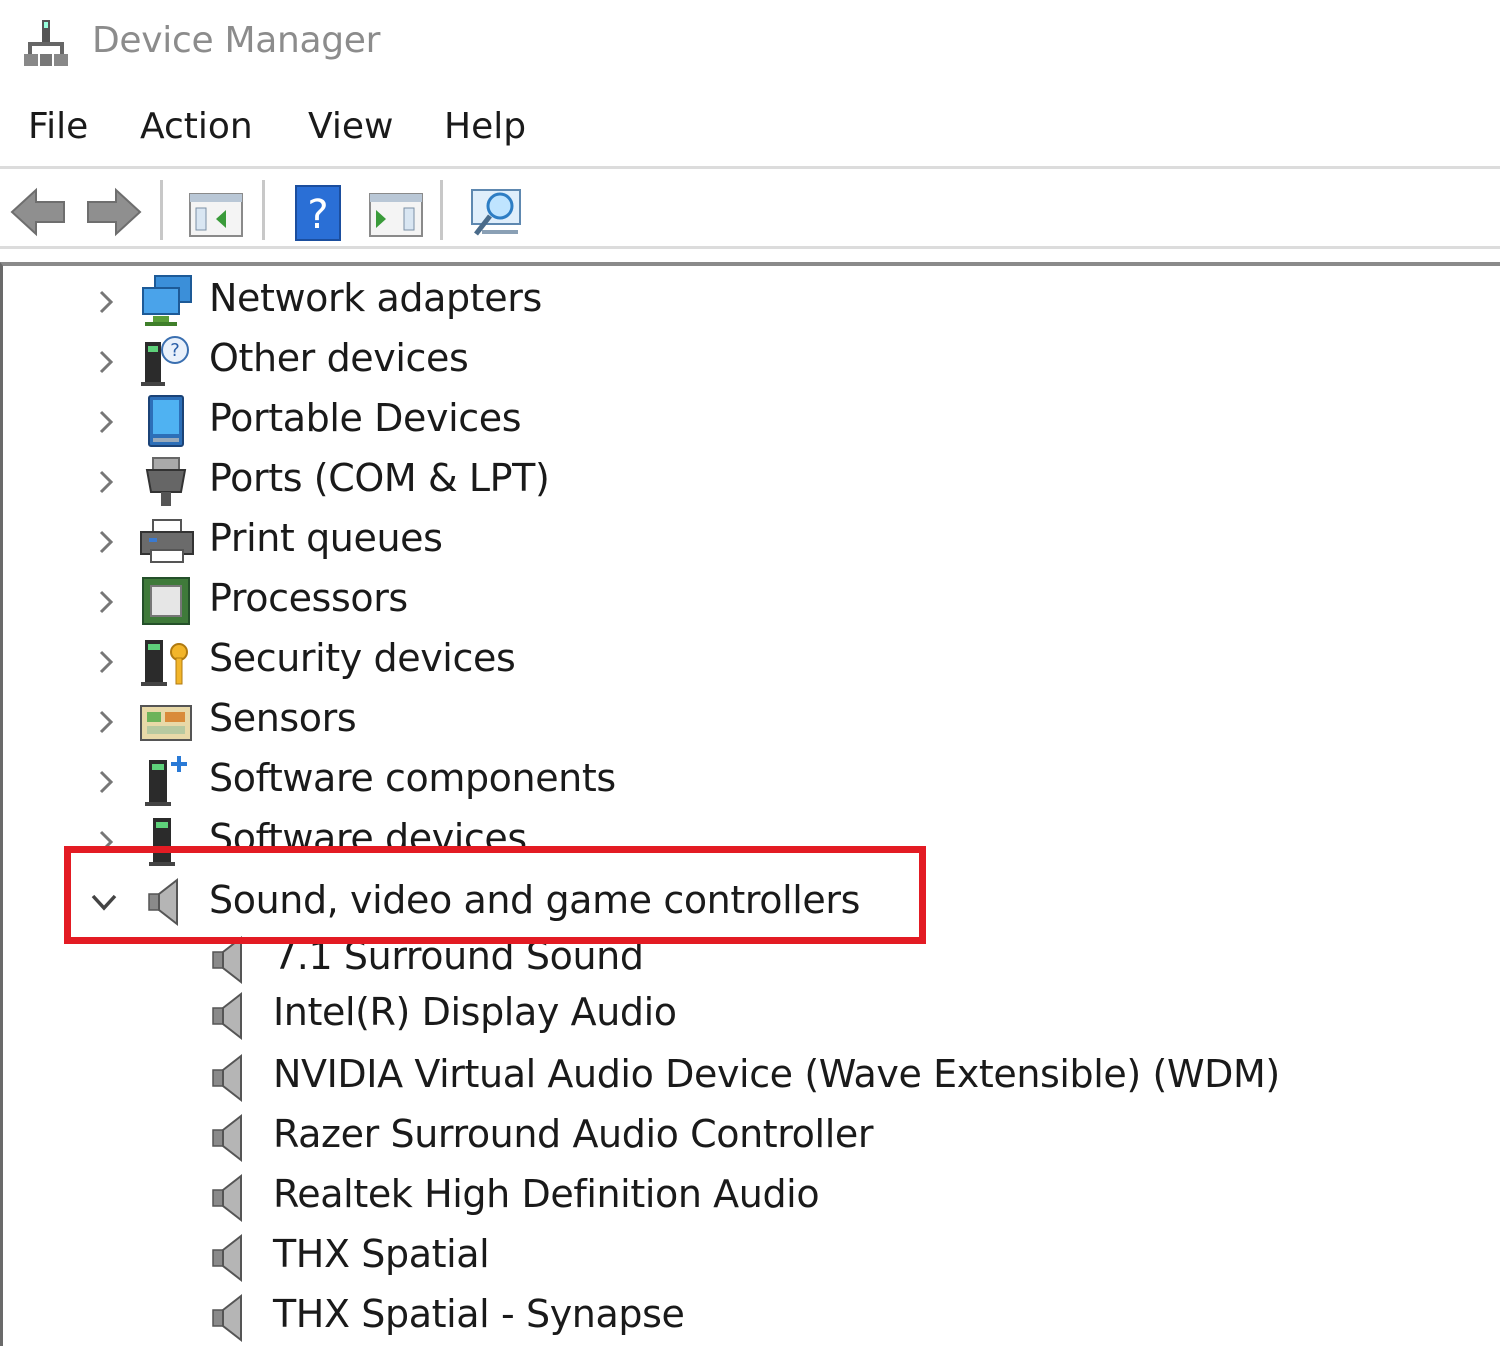  What do you see at coordinates (167, 300) in the screenshot?
I see `network-adapter-icon` at bounding box center [167, 300].